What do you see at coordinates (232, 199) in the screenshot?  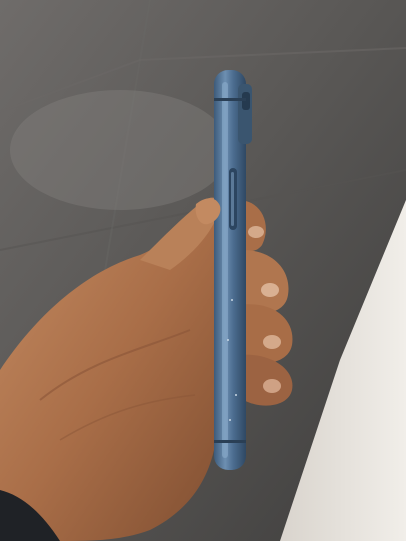 I see `side-button-highlight` at bounding box center [232, 199].